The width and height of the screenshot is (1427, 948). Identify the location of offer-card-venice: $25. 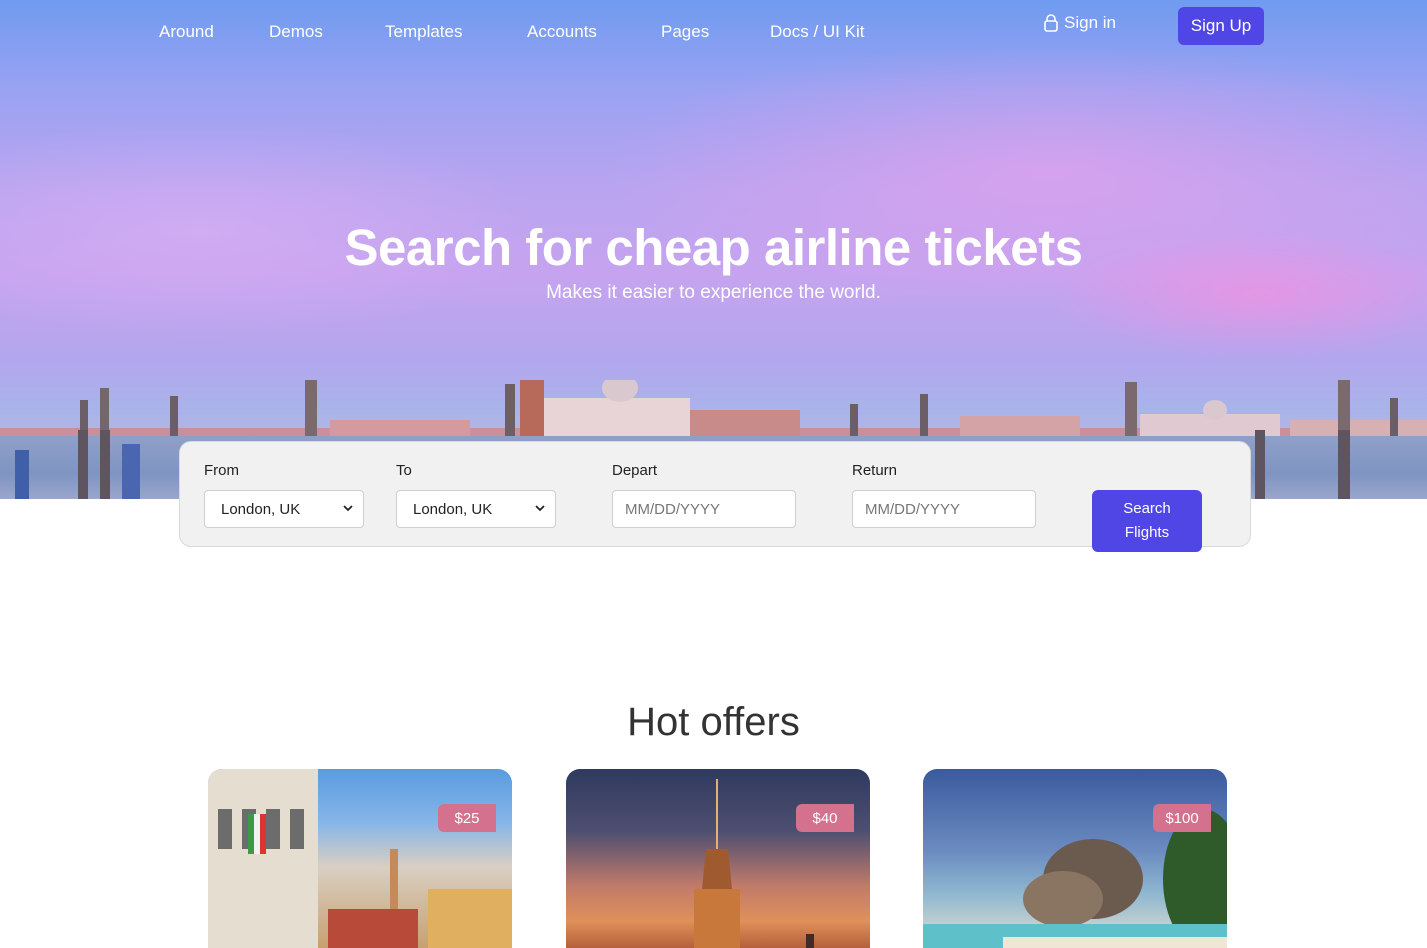
(360, 858).